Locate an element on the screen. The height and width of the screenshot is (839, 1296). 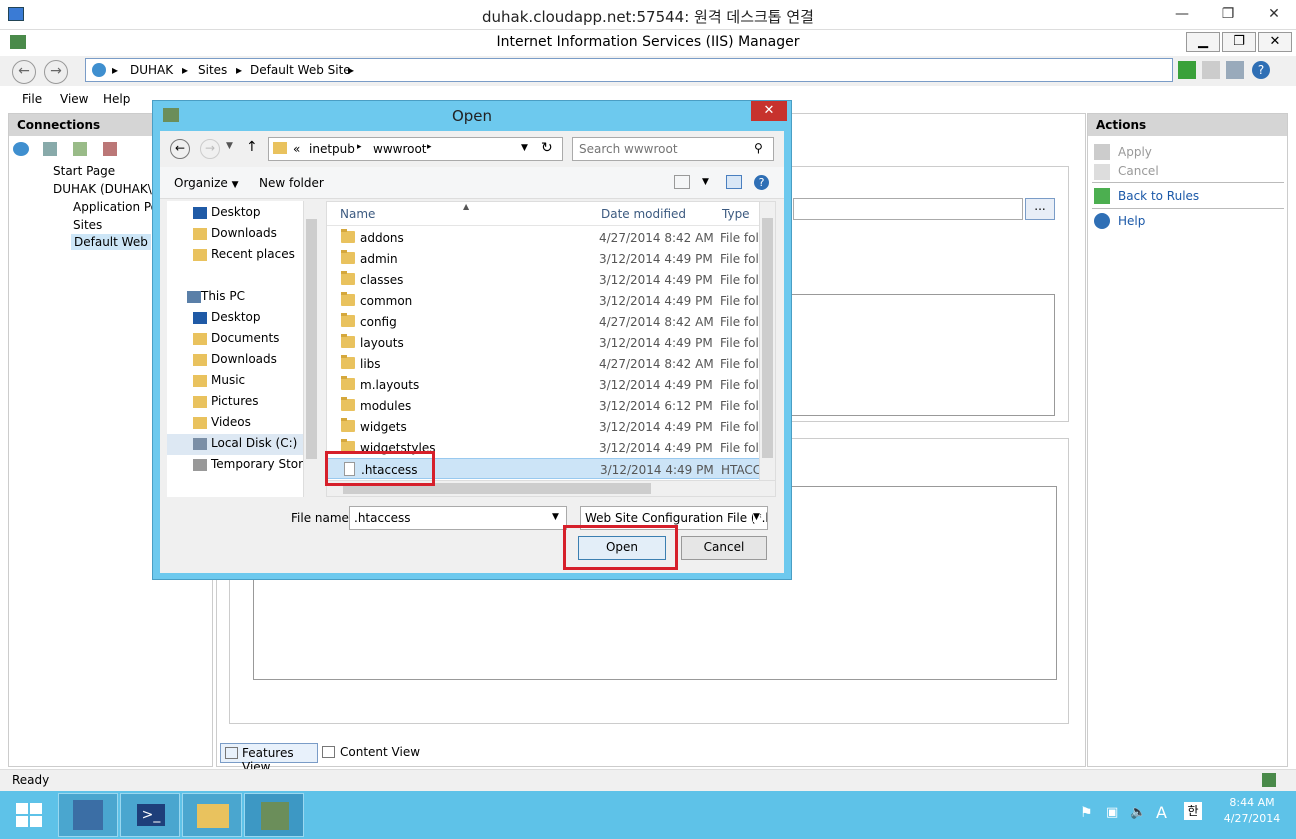
rdp-close-button: ✕ is located at coordinates (1274, 14).